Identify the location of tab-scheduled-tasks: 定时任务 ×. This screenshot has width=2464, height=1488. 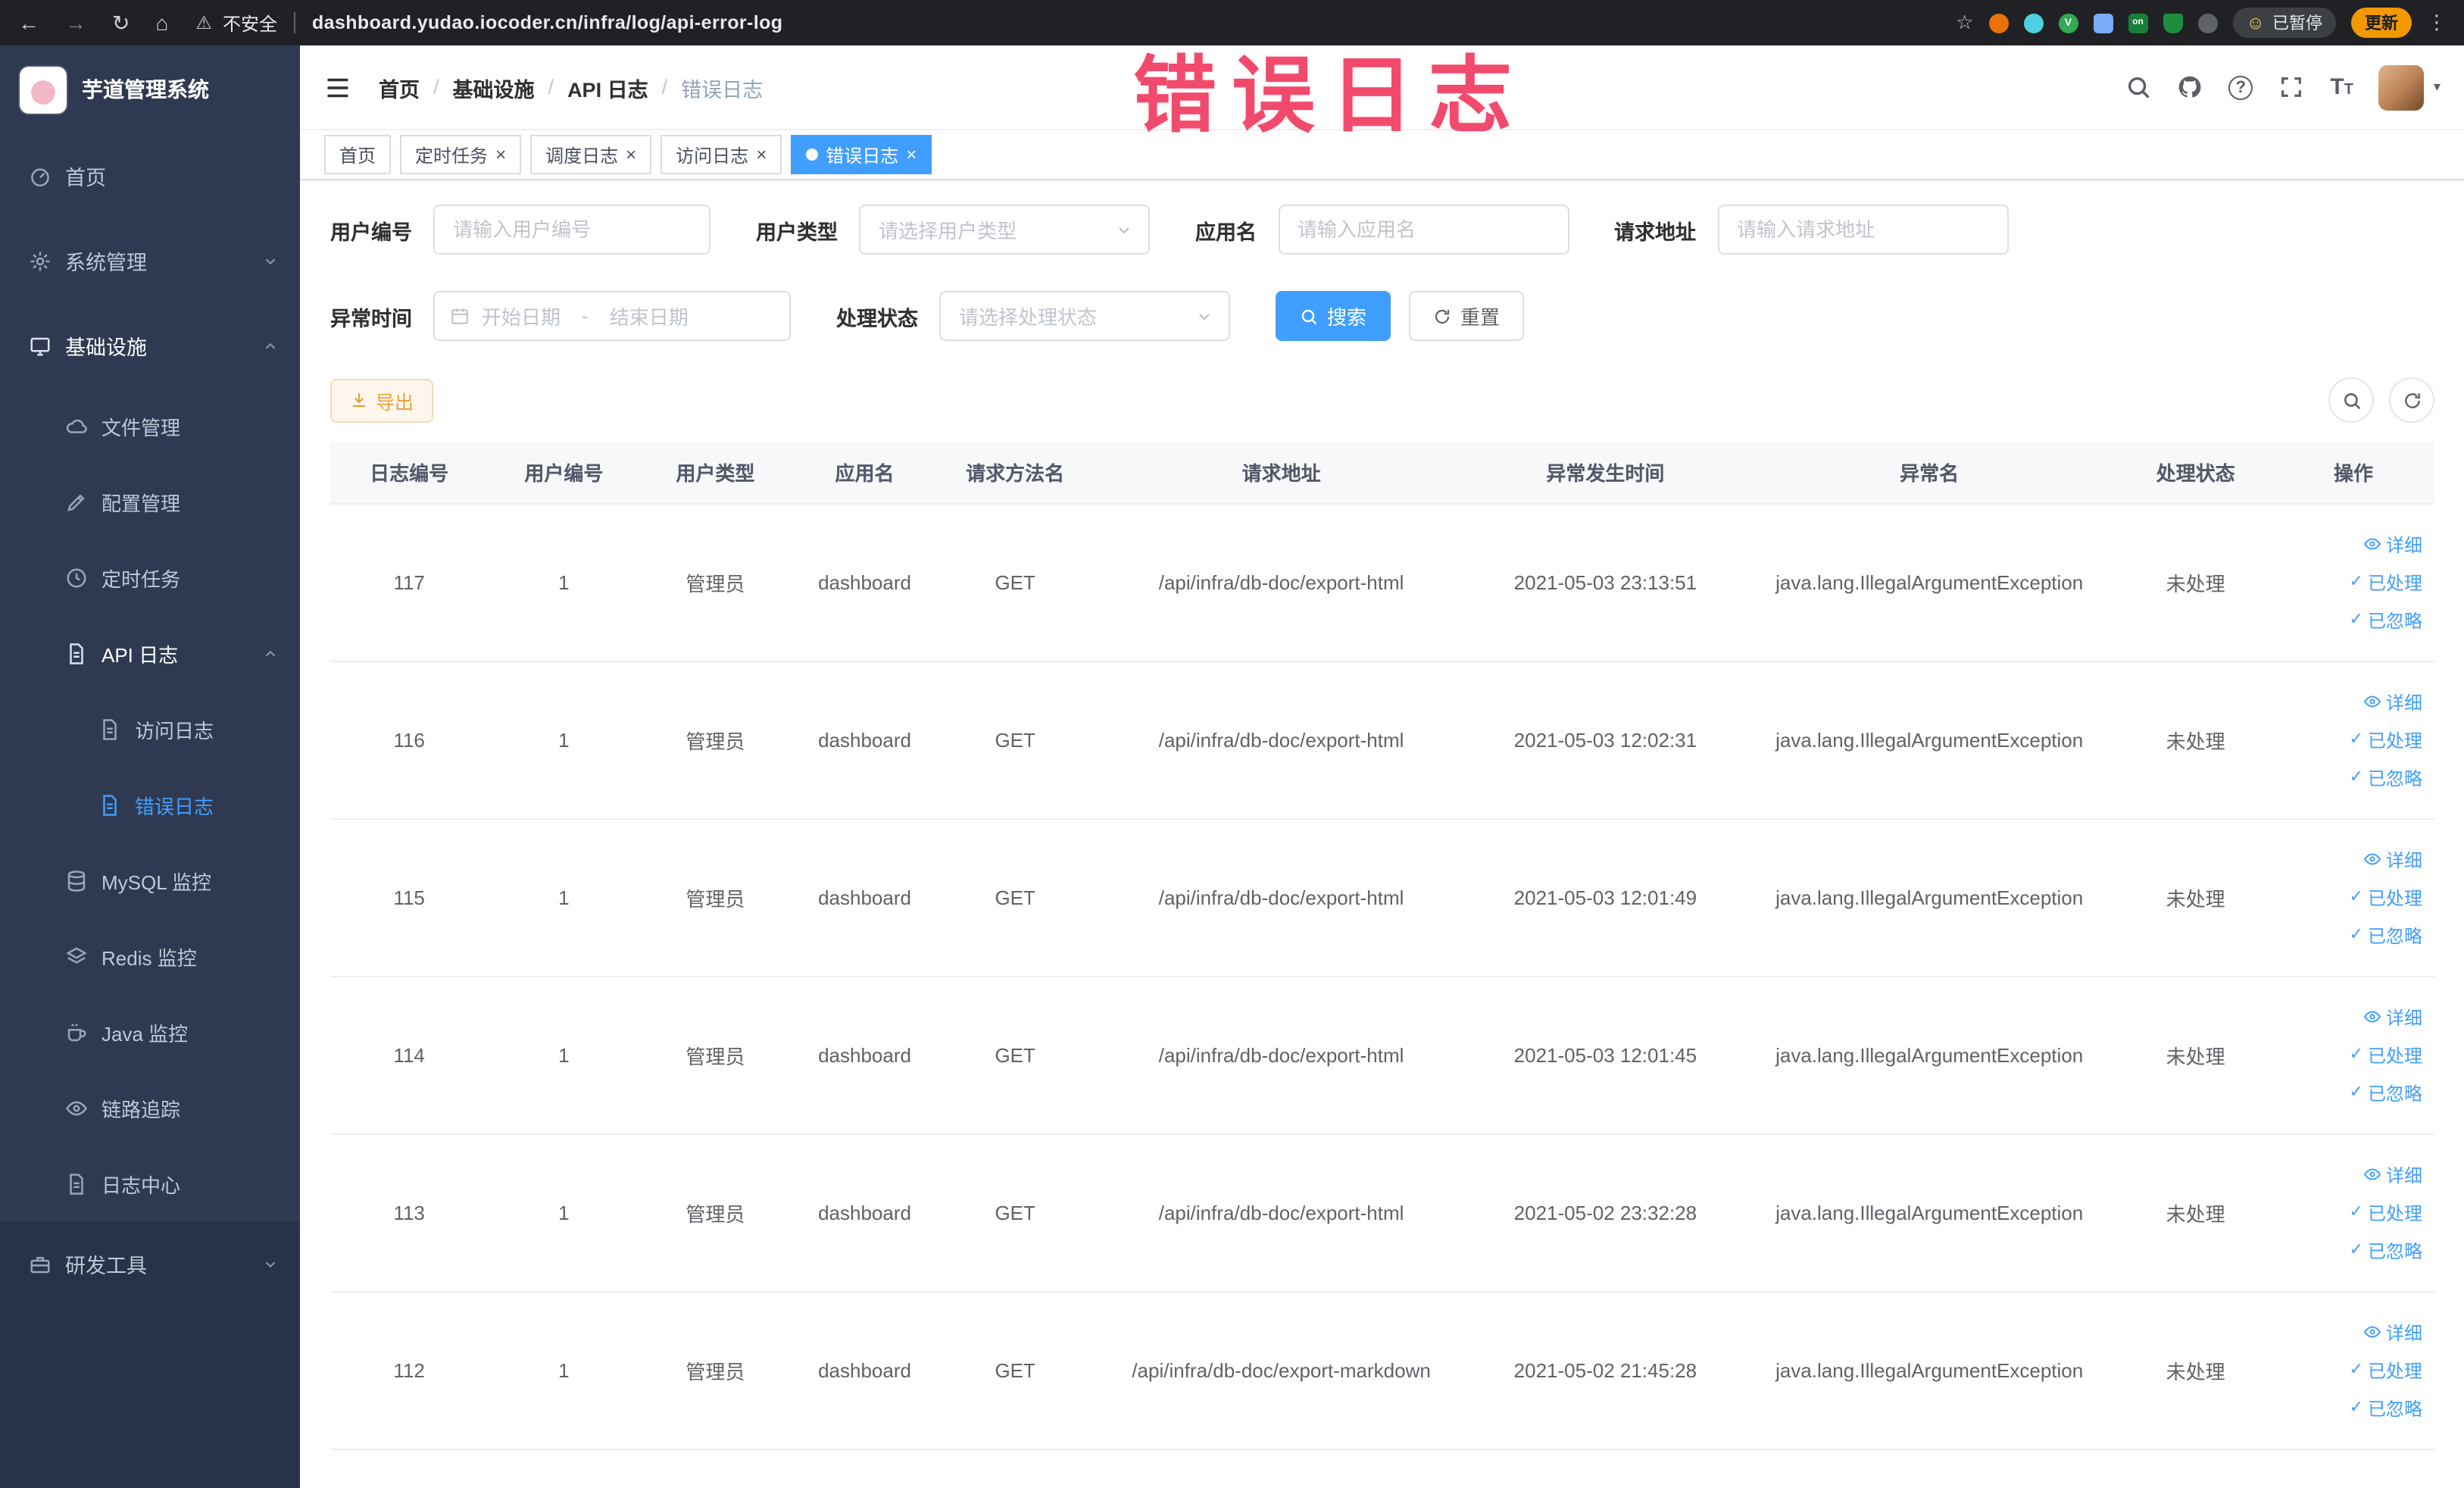
(461, 154).